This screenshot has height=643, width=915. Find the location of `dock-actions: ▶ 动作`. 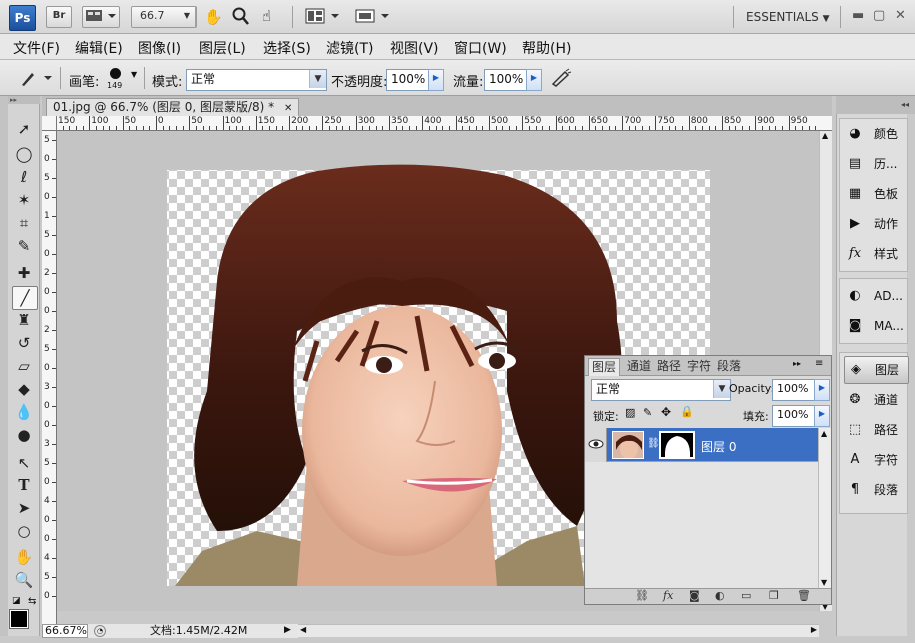

dock-actions: ▶ 动作 is located at coordinates (875, 224).